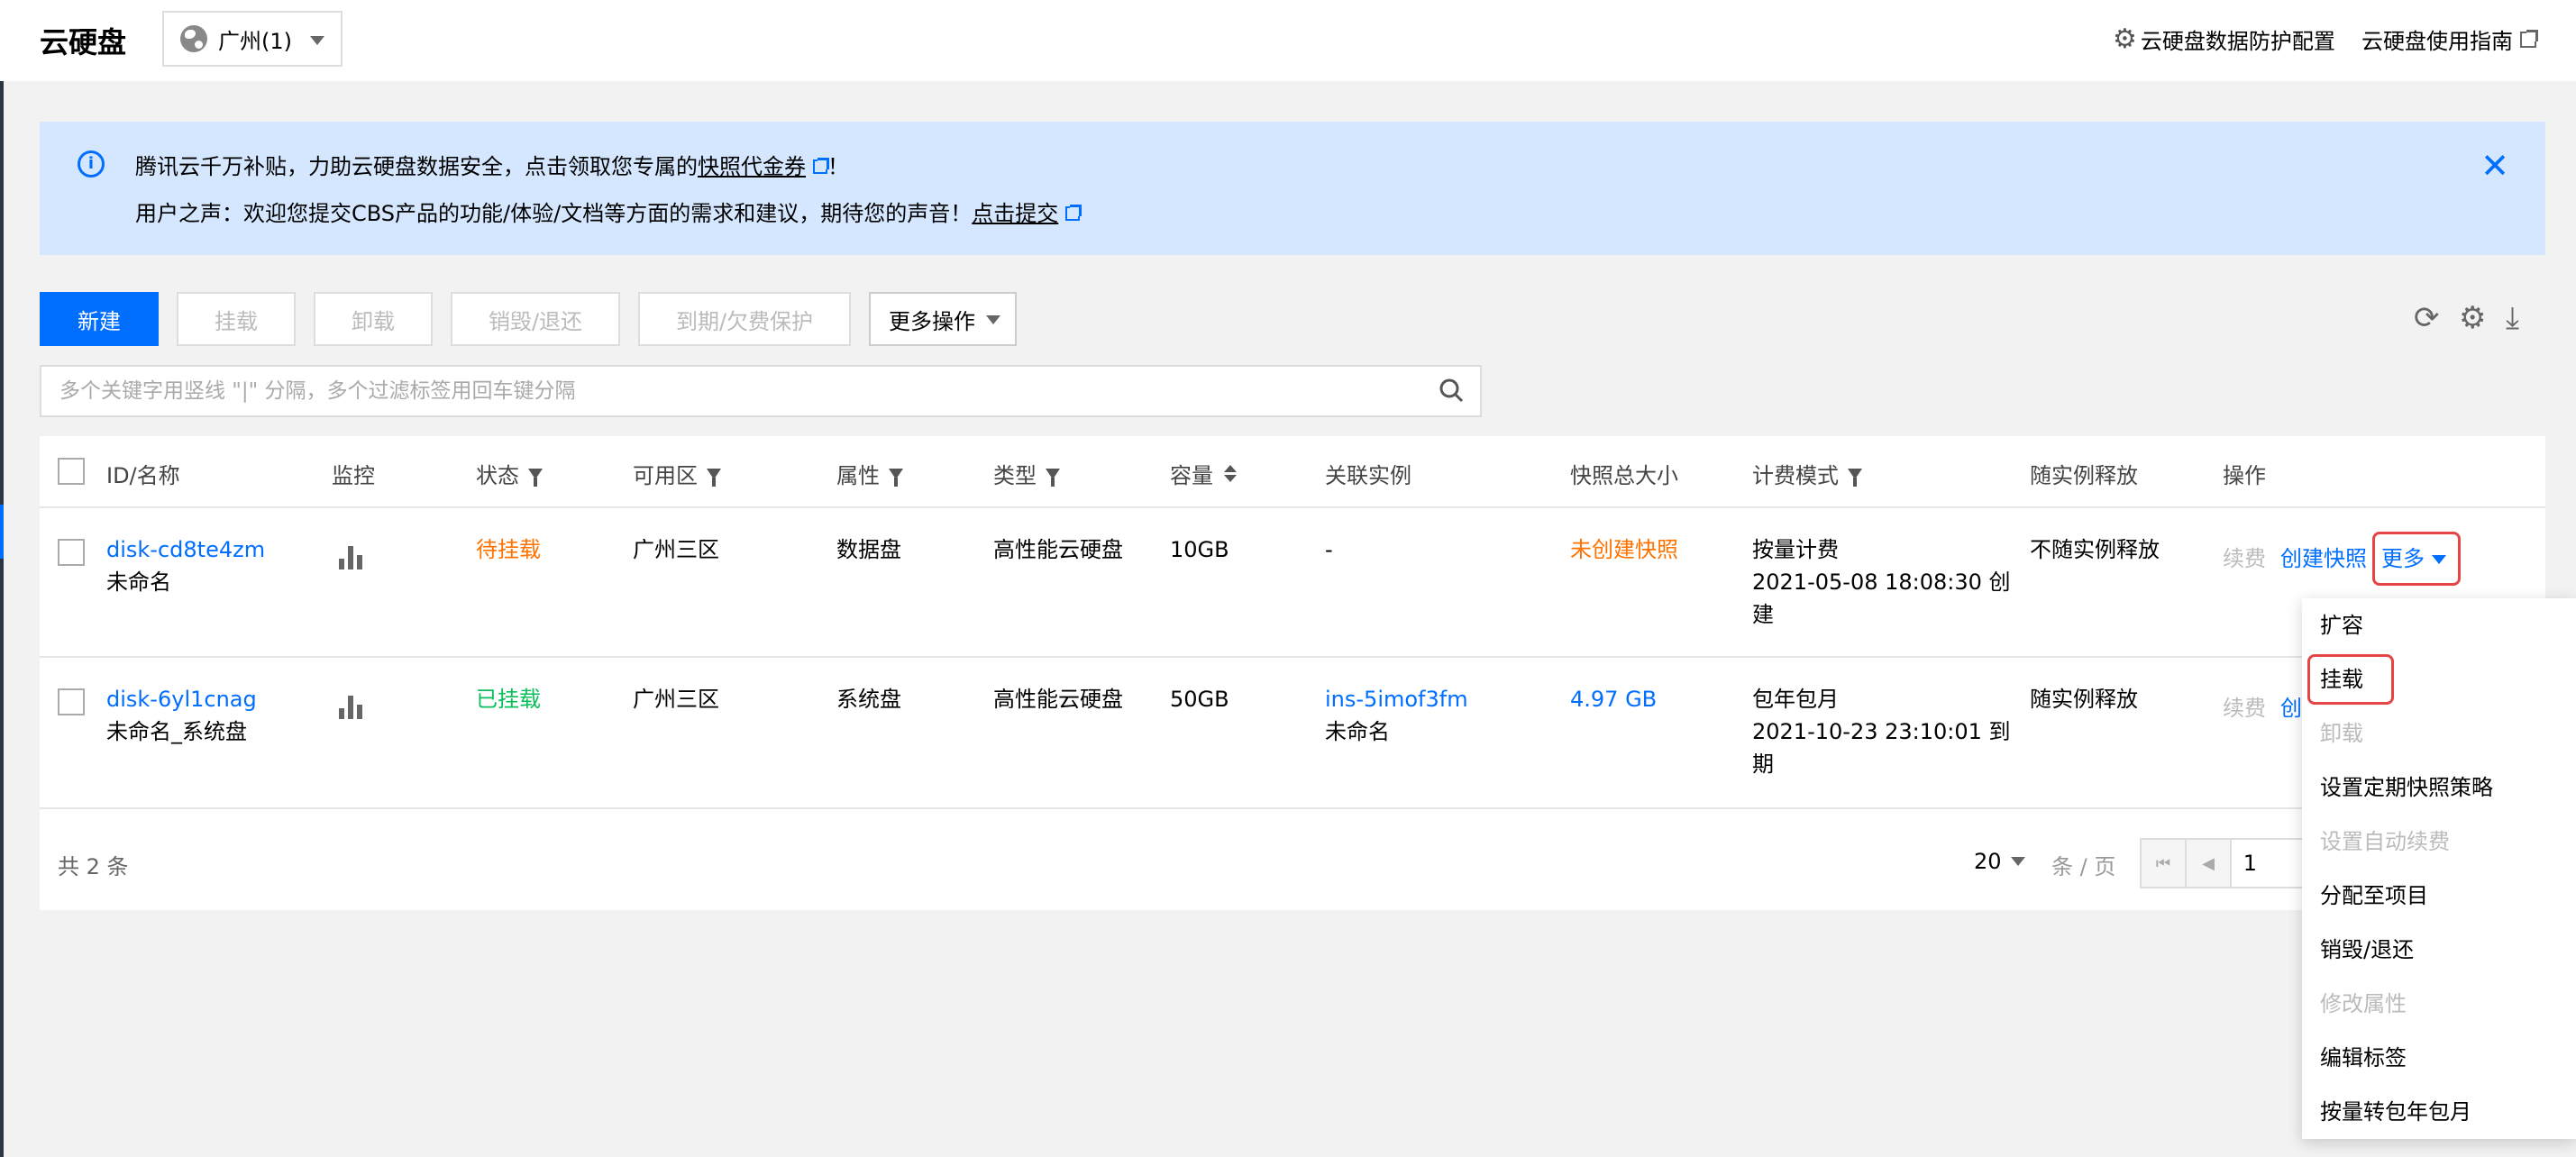 The height and width of the screenshot is (1157, 2576). Describe the element at coordinates (2084, 475) in the screenshot. I see `header-release: 随实例释放` at that location.